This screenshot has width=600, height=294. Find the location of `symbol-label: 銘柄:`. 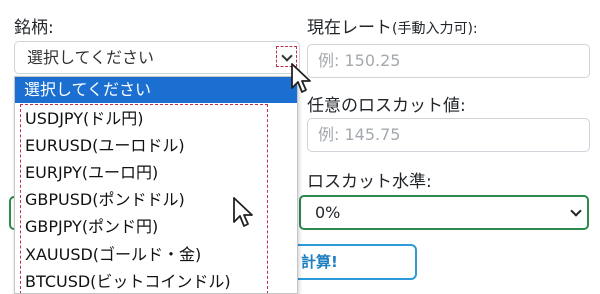

symbol-label: 銘柄: is located at coordinates (34, 28).